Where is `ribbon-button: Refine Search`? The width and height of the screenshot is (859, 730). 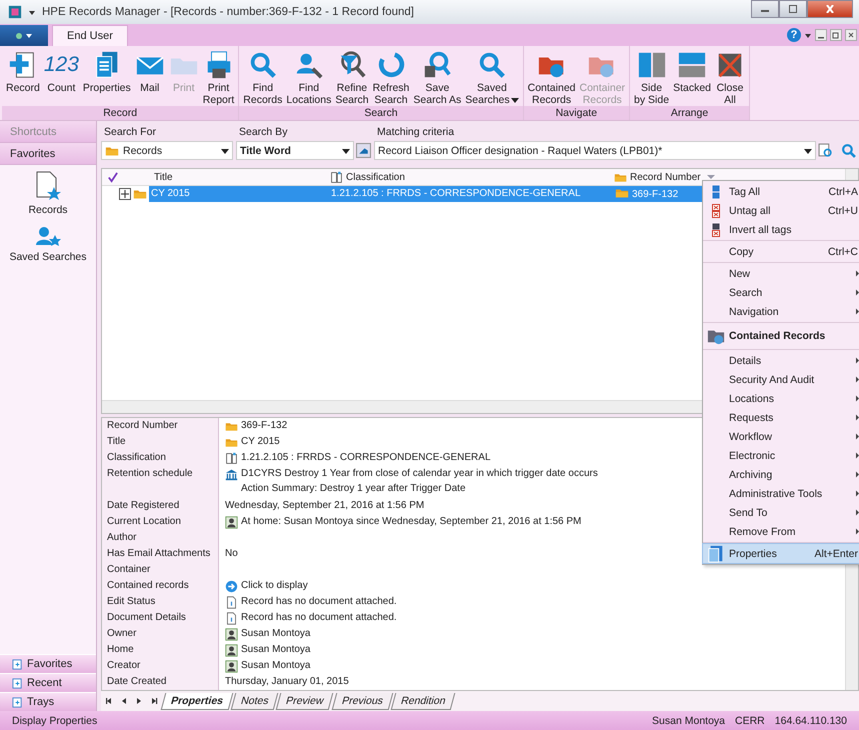
ribbon-button: Refine Search is located at coordinates (352, 78).